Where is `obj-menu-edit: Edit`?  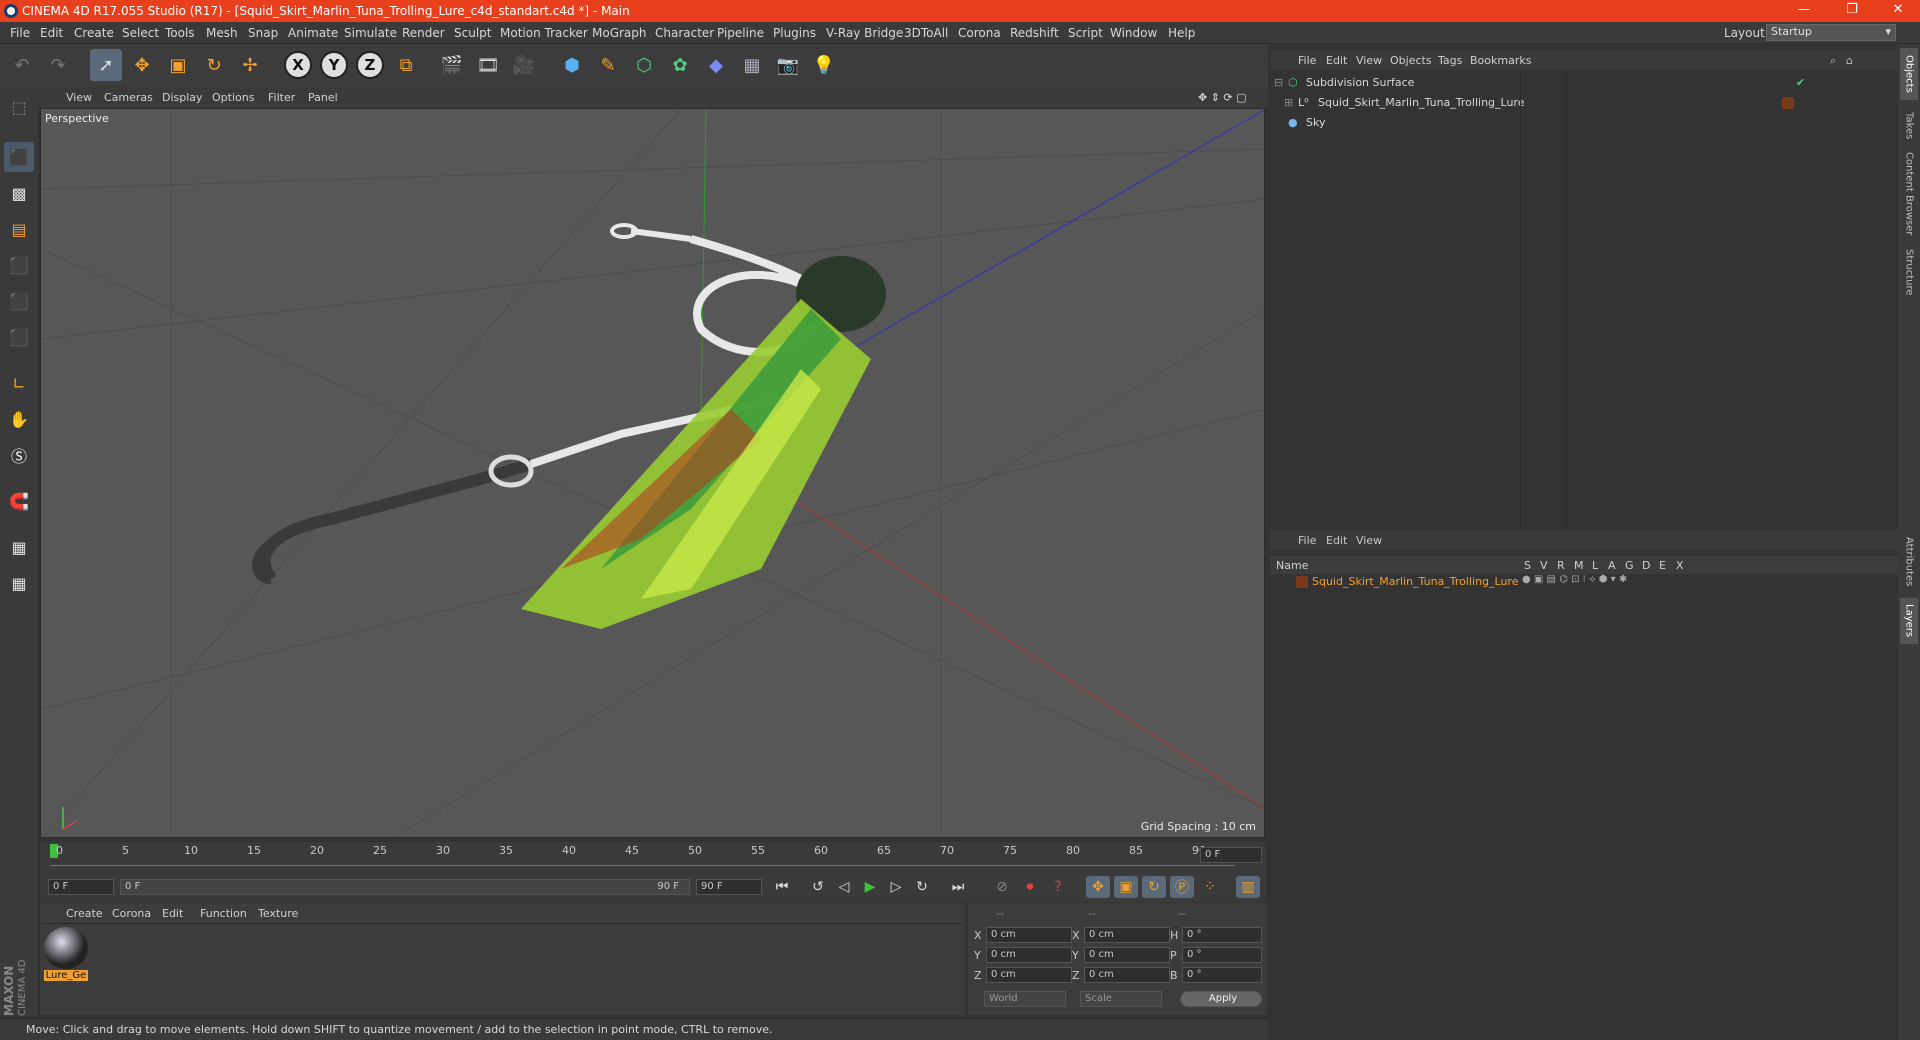
obj-menu-edit: Edit is located at coordinates (1336, 60).